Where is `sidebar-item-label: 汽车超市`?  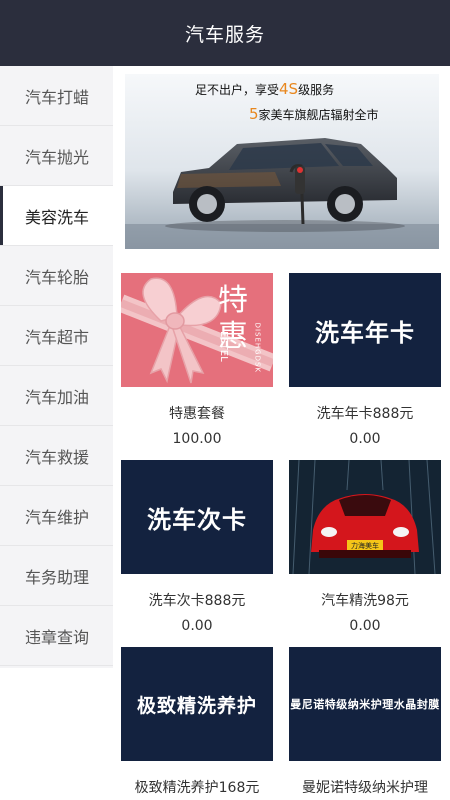 sidebar-item-label: 汽车超市 is located at coordinates (57, 337).